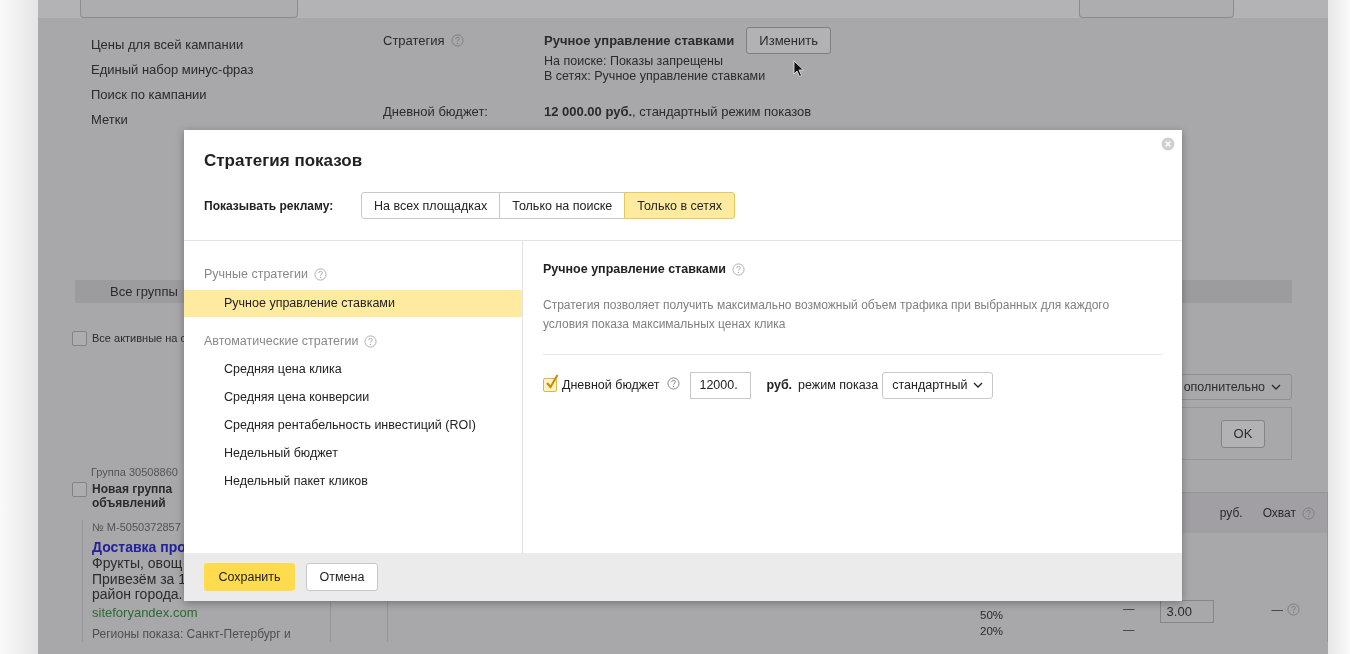  What do you see at coordinates (838, 385) in the screenshot?
I see `mode-label: режим показа` at bounding box center [838, 385].